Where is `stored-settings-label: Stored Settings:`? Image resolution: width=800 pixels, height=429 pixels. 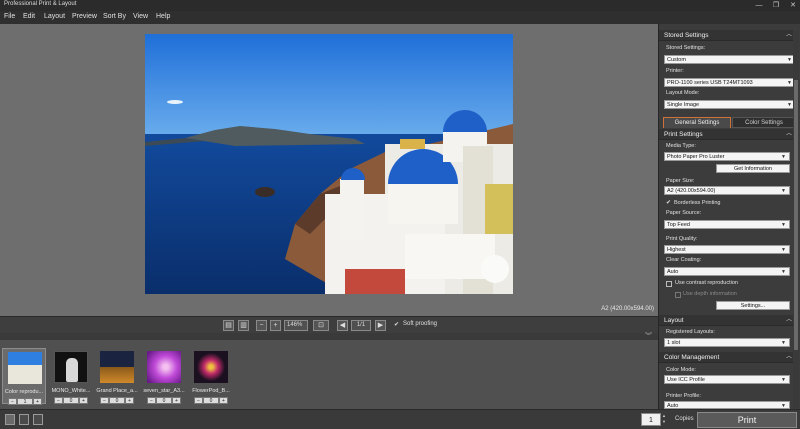 stored-settings-label: Stored Settings: is located at coordinates (686, 48).